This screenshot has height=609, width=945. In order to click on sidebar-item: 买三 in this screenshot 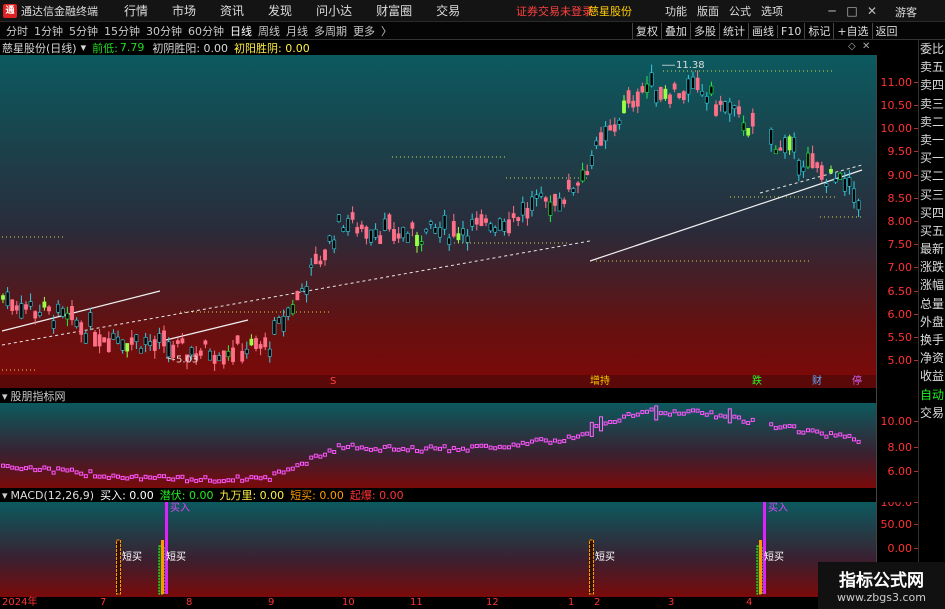, I will do `click(932, 195)`.